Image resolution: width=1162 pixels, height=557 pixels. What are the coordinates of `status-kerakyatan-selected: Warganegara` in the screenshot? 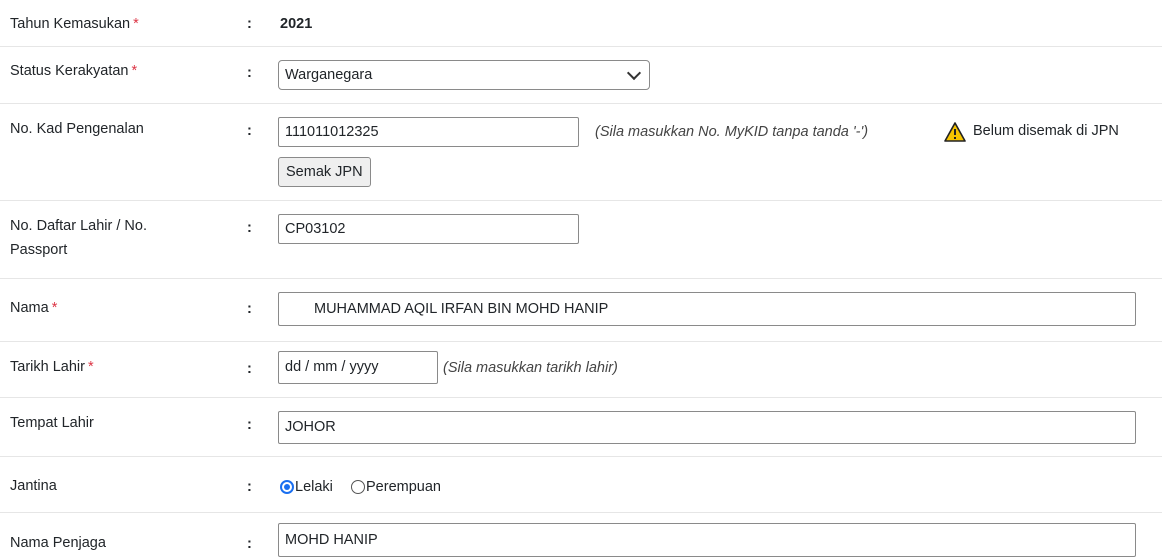 It's located at (329, 75).